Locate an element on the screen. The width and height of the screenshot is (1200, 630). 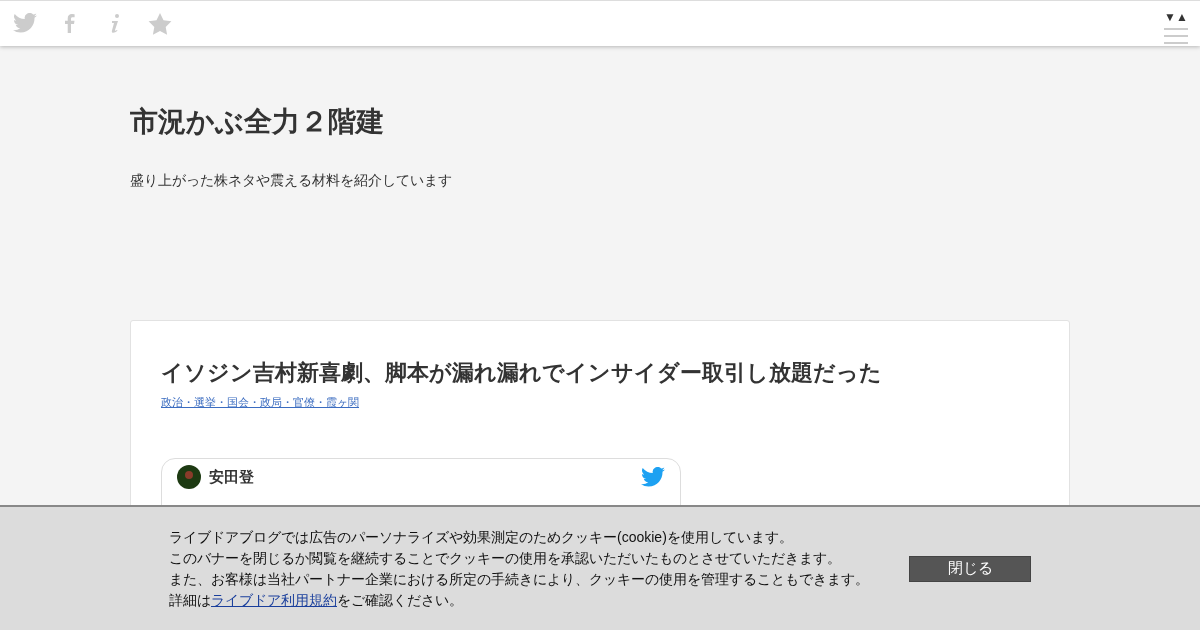
cookie-notice-text: このバナーを閉じるか閲覧を継続することでクッキーの使用を承認いただいたものとさせていただきます。 is located at coordinates (505, 558).